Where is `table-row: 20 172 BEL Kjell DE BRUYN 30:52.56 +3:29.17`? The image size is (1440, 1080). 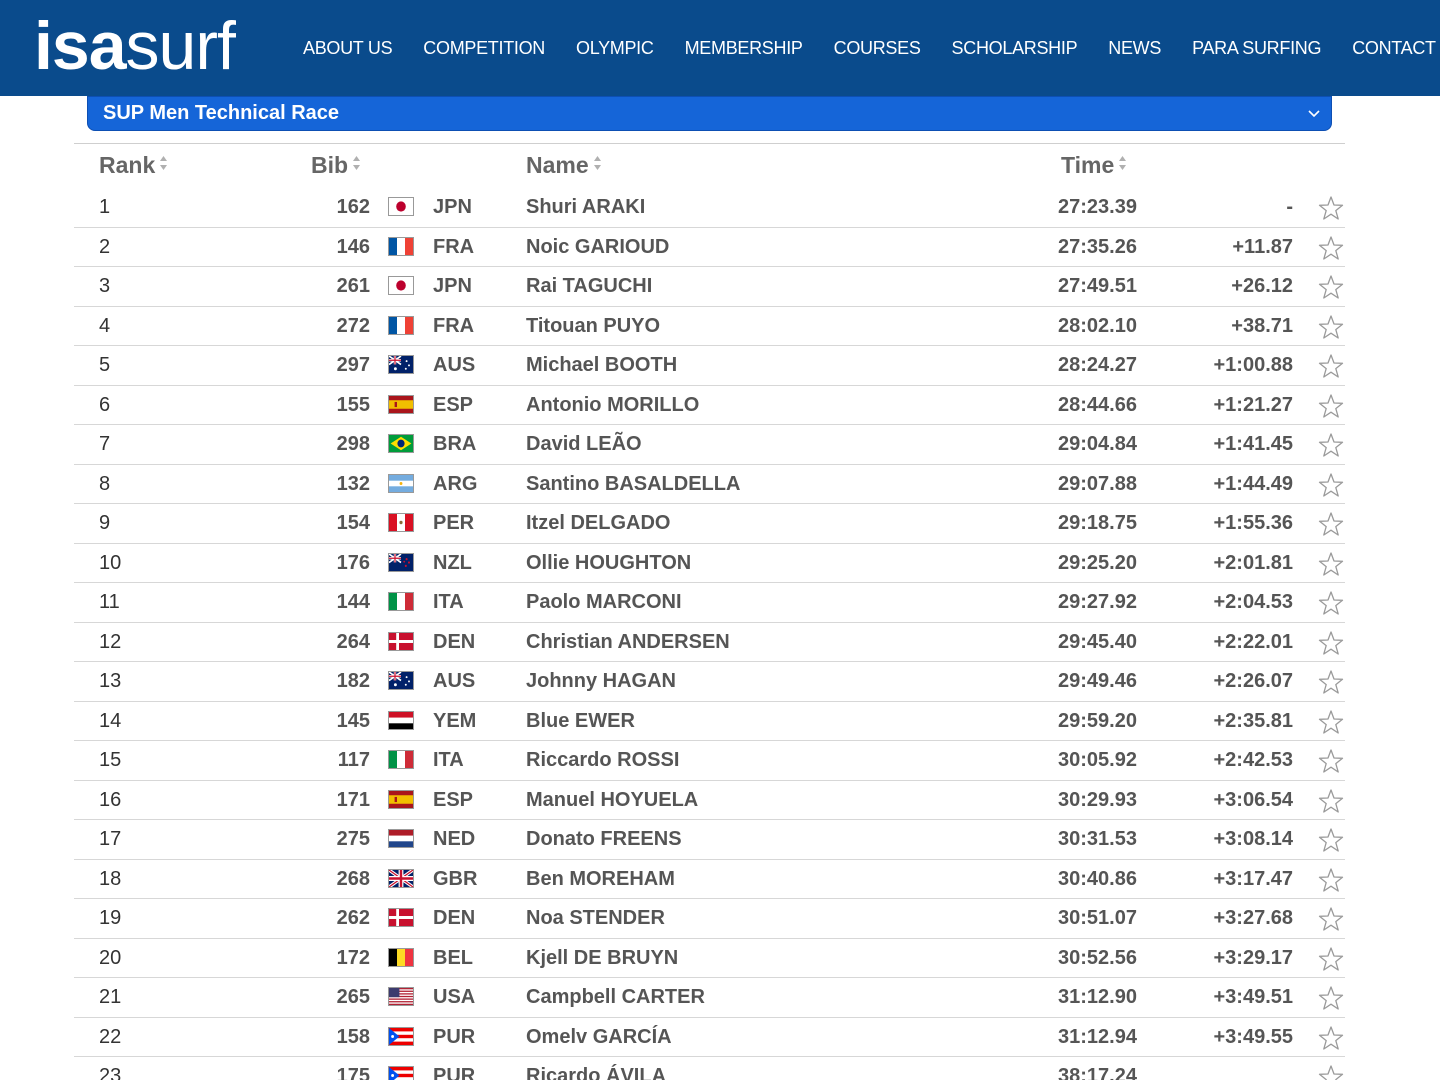
table-row: 20 172 BEL Kjell DE BRUYN 30:52.56 +3:29.17 is located at coordinates (709, 958).